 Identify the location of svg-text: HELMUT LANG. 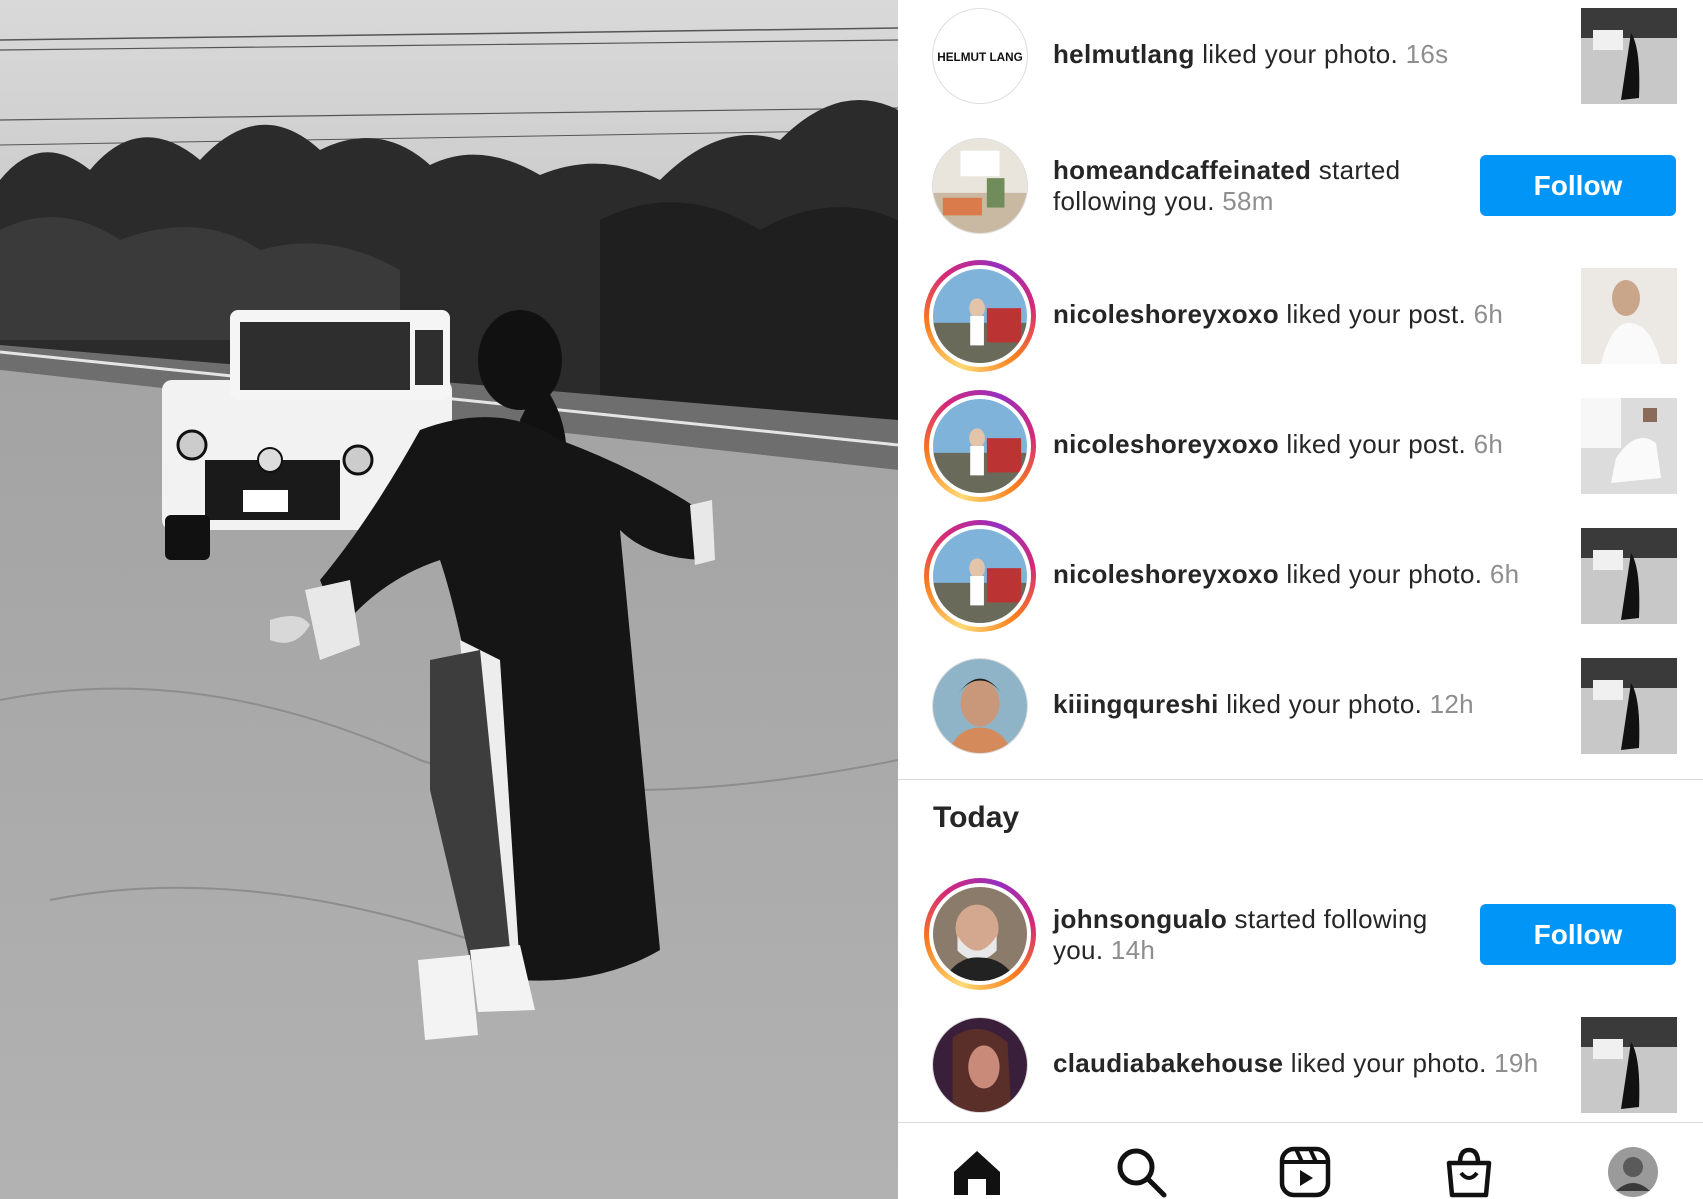
(980, 57).